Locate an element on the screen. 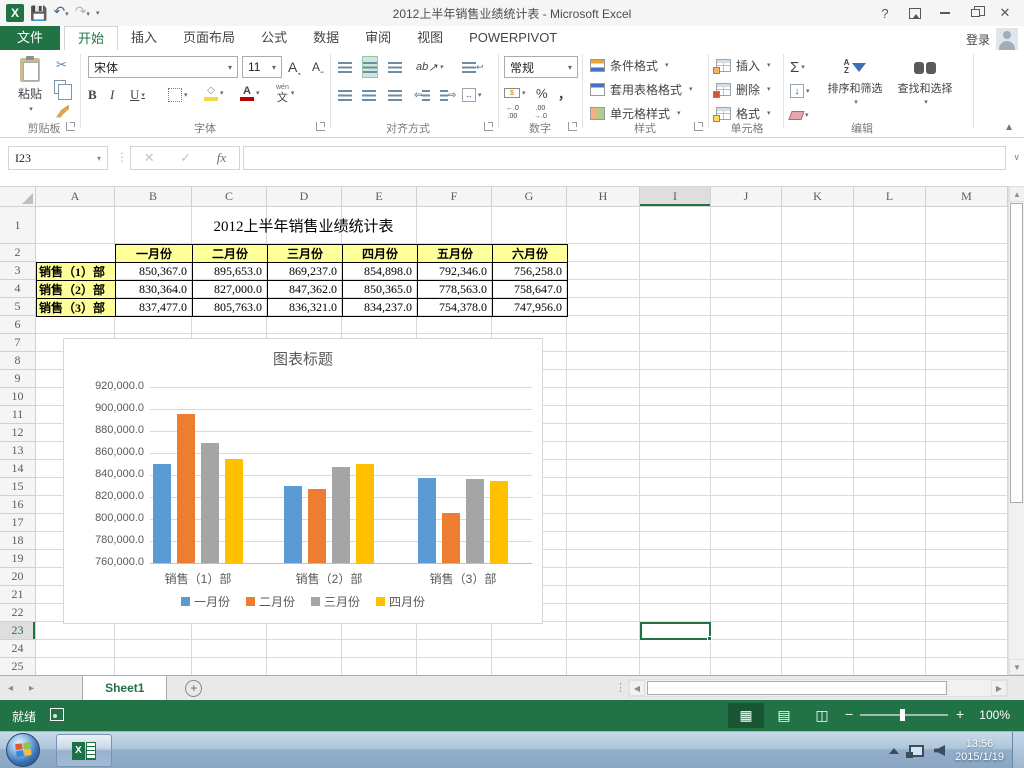 The image size is (1024, 768). row-header-13: 13 is located at coordinates (18, 451).